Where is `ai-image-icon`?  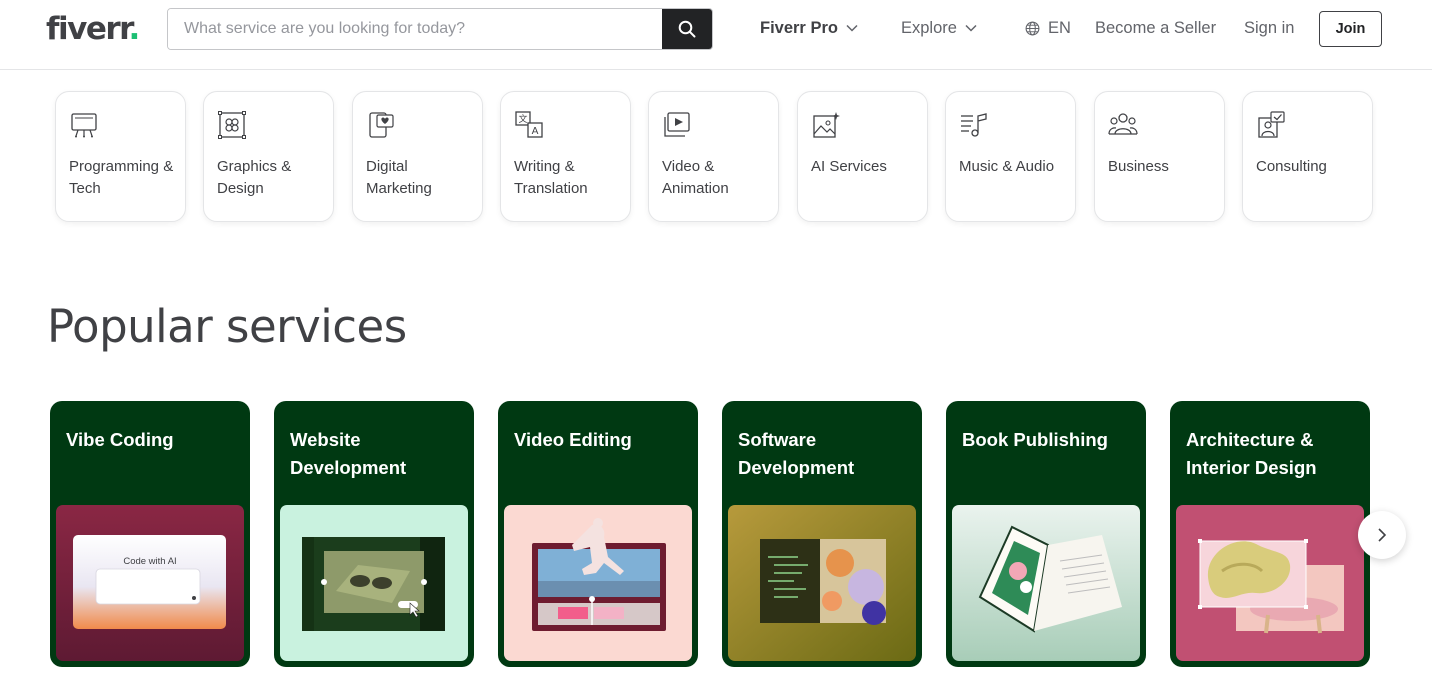 ai-image-icon is located at coordinates (826, 125).